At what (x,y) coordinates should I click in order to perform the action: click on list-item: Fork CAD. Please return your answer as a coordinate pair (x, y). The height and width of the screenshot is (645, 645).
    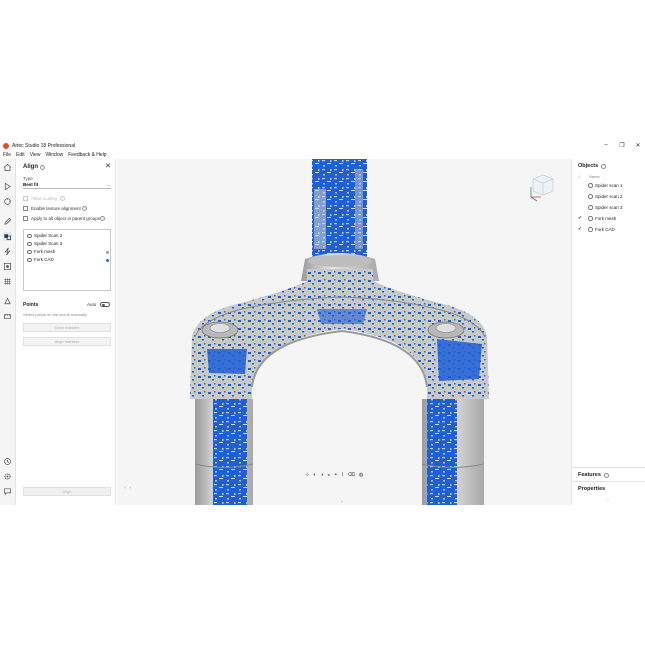
    Looking at the image, I should click on (68, 260).